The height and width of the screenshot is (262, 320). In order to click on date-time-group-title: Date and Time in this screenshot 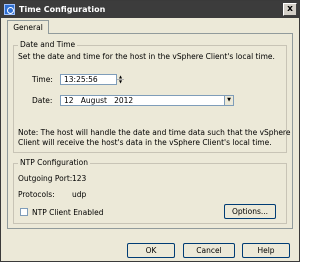, I will do `click(48, 44)`.